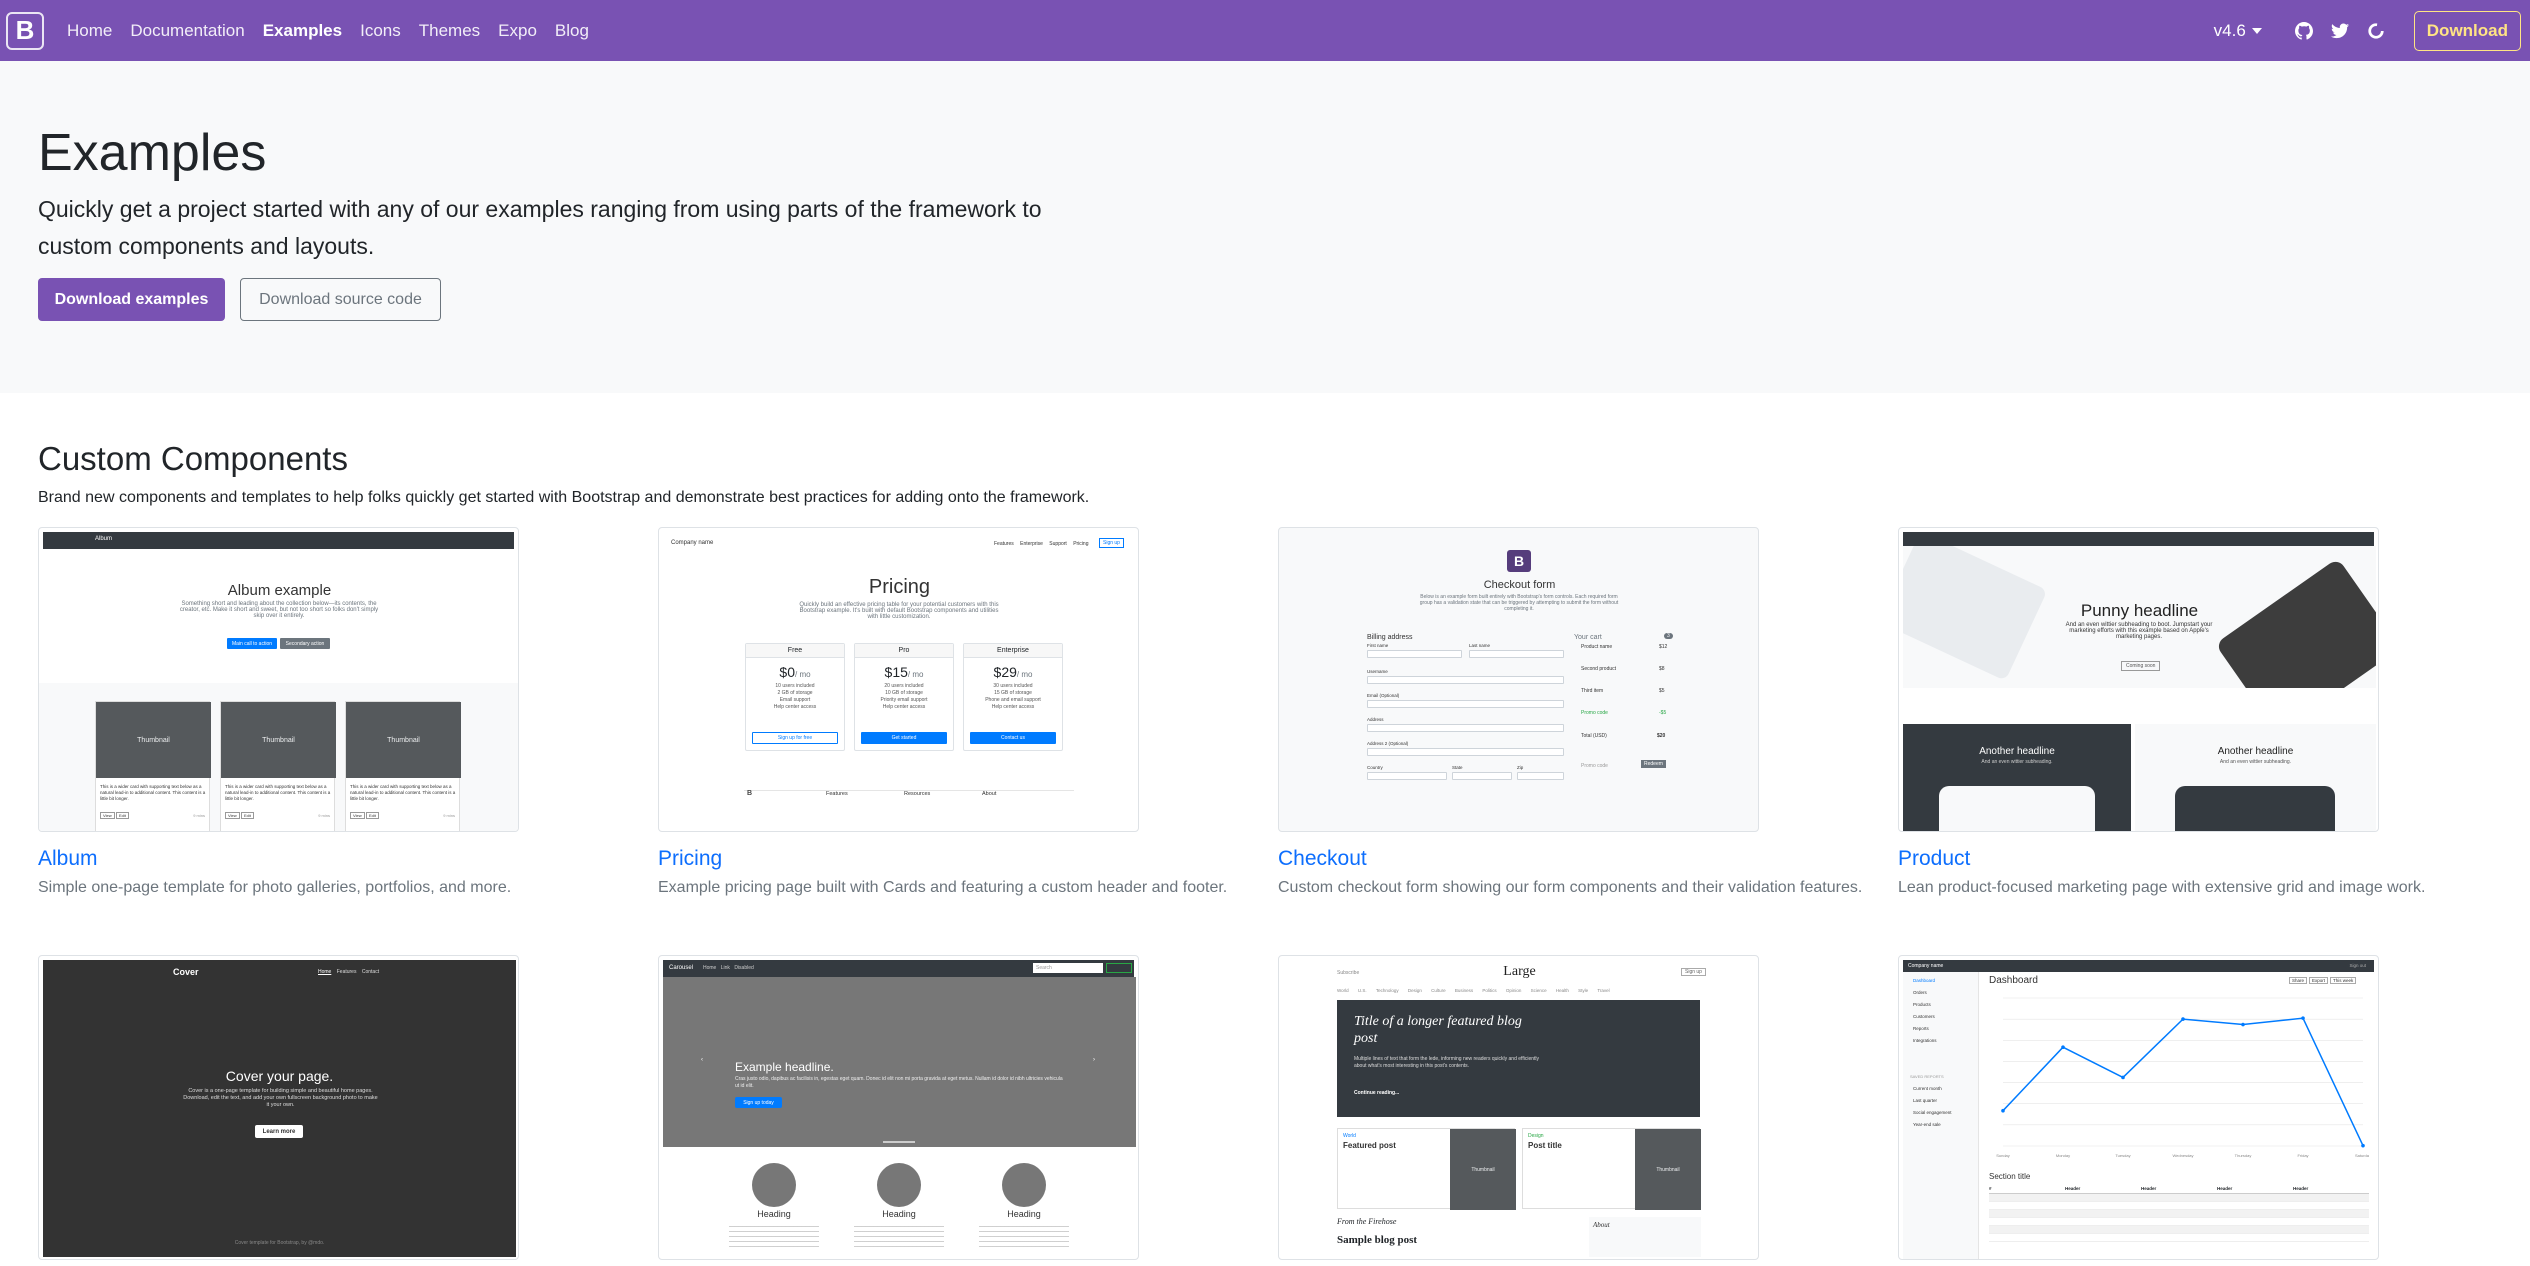  Describe the element at coordinates (68, 859) in the screenshot. I see `example-title-album: Album` at that location.